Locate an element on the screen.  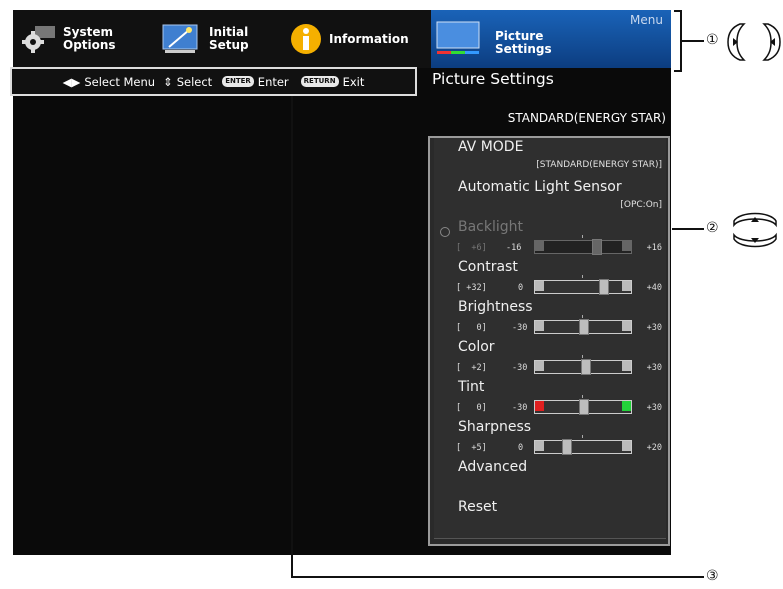
setting-value: [ +32] is located at coordinates (471, 288).